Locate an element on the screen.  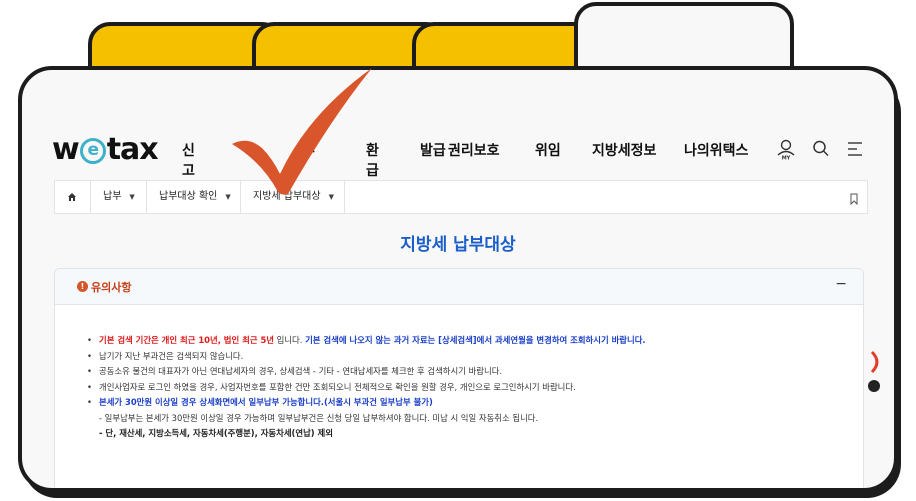
nav-item-delegate: 위임 is located at coordinates (548, 150).